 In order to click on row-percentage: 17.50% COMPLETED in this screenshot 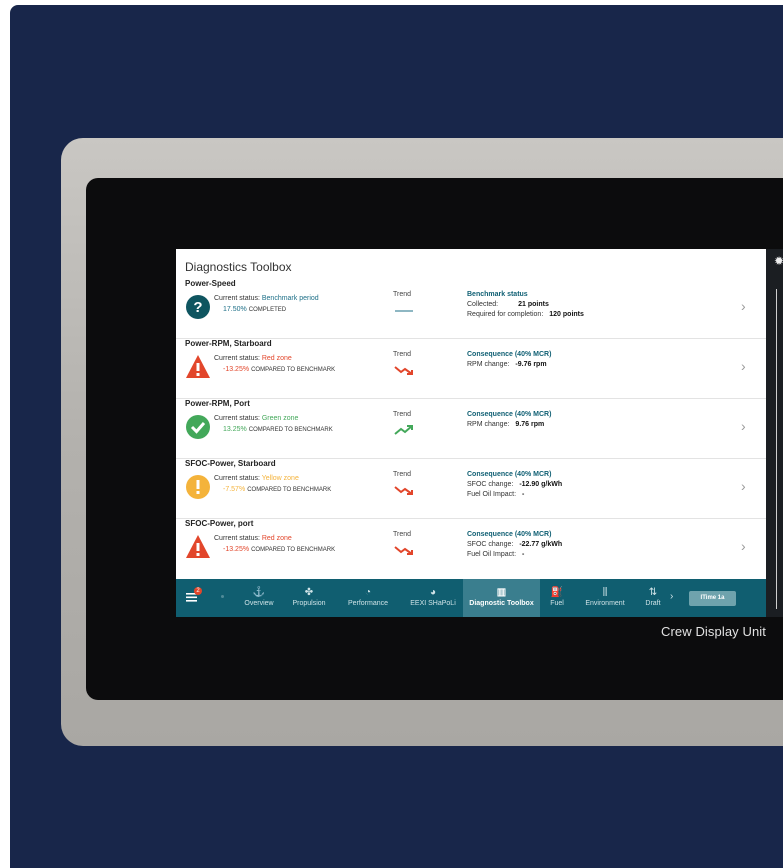, I will do `click(255, 309)`.